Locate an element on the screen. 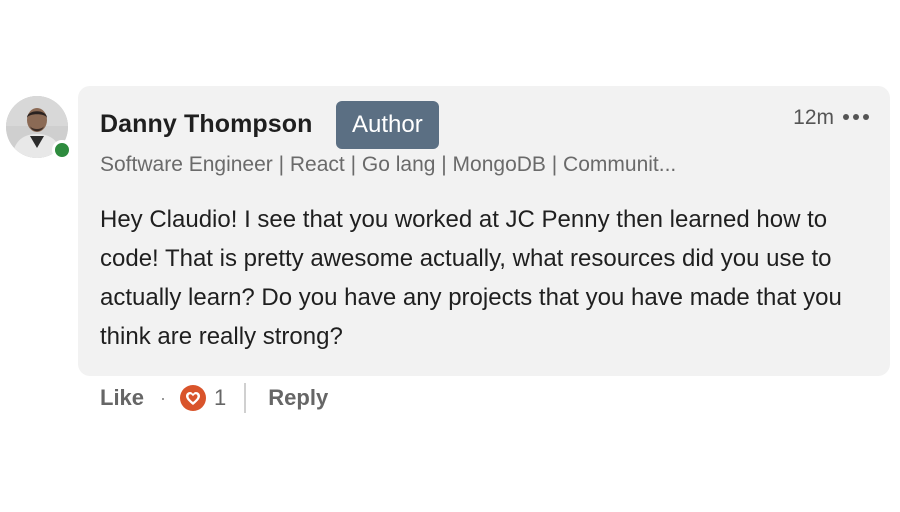  reaction-summary: 1 is located at coordinates (203, 398).